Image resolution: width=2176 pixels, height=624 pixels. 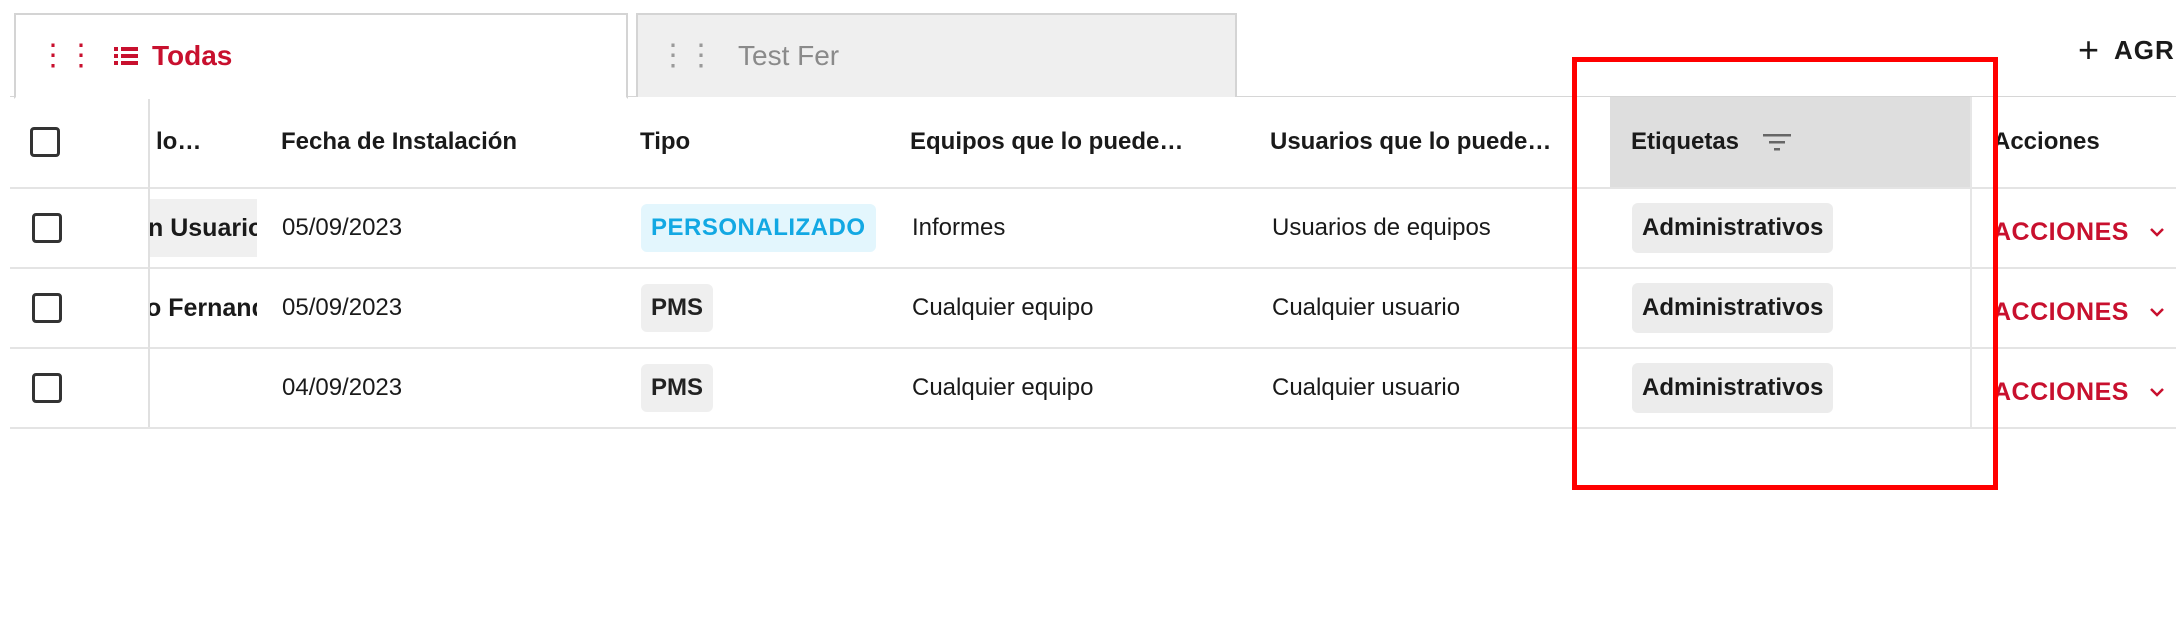 What do you see at coordinates (665, 142) in the screenshot?
I see `header-tipo: Tipo` at bounding box center [665, 142].